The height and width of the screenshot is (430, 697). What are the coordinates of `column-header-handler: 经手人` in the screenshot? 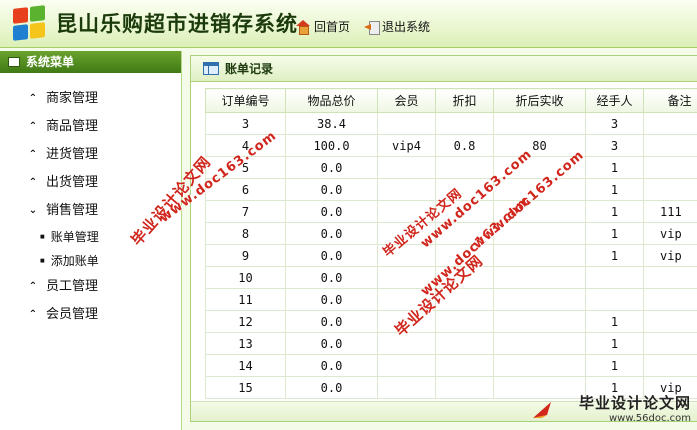 It's located at (614, 100).